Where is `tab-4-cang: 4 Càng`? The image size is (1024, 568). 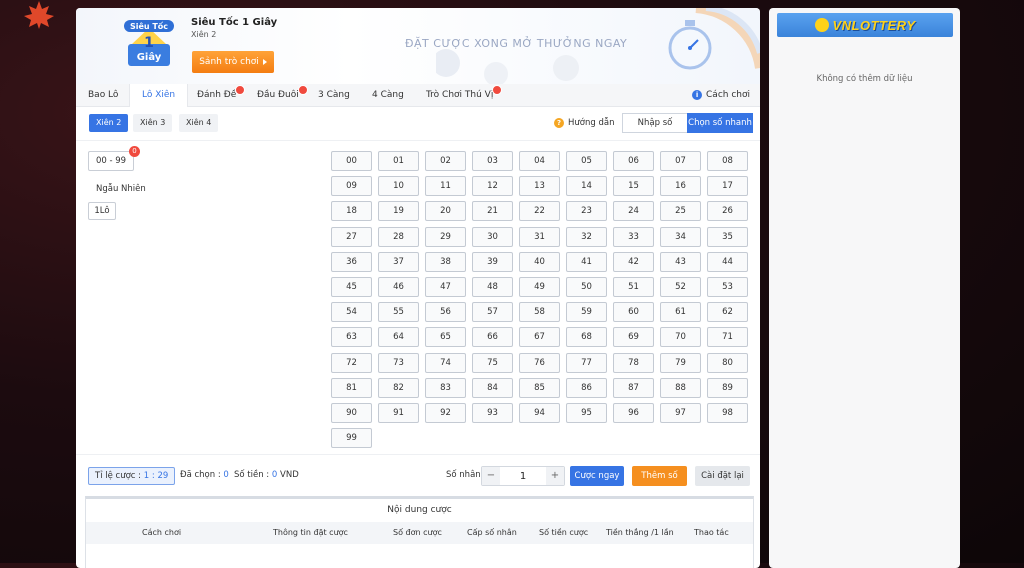 tab-4-cang: 4 Càng is located at coordinates (388, 95).